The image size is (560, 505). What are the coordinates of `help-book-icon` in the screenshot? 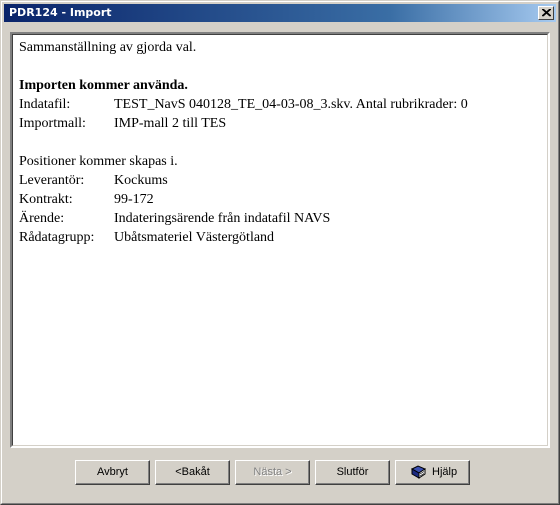 It's located at (418, 472).